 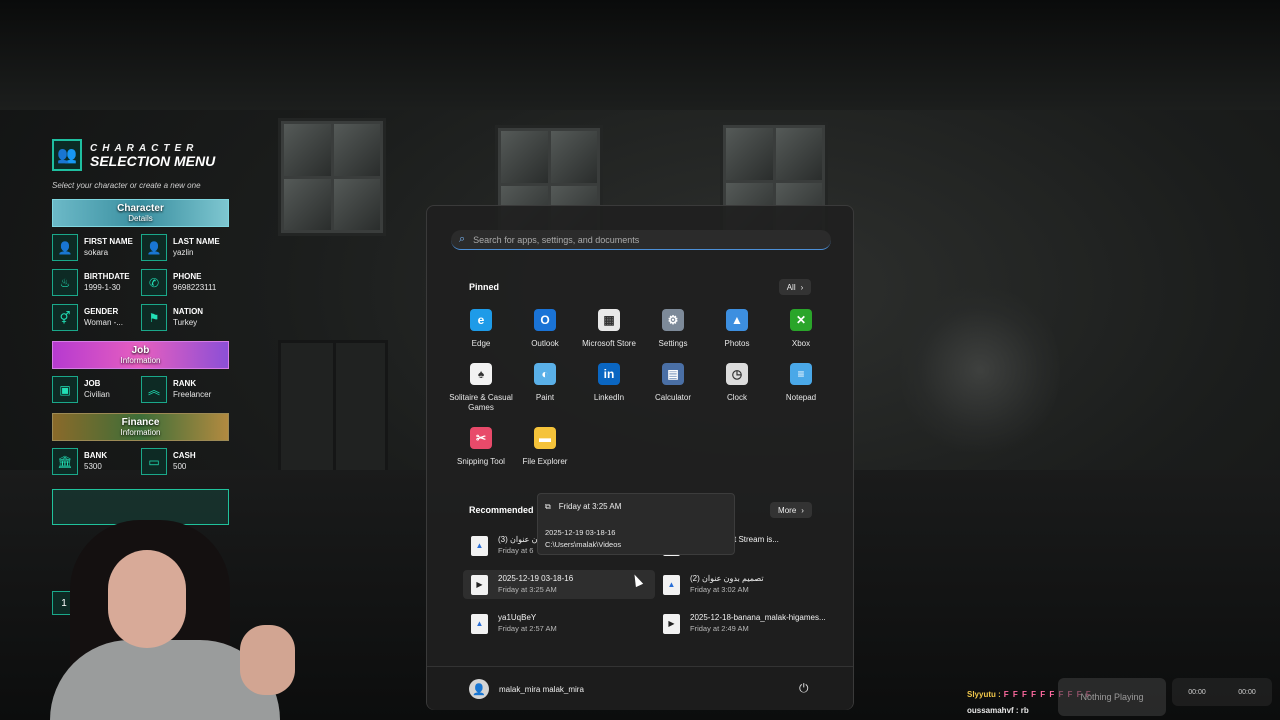 I want to click on open-external-icon: ⧉, so click(x=548, y=506).